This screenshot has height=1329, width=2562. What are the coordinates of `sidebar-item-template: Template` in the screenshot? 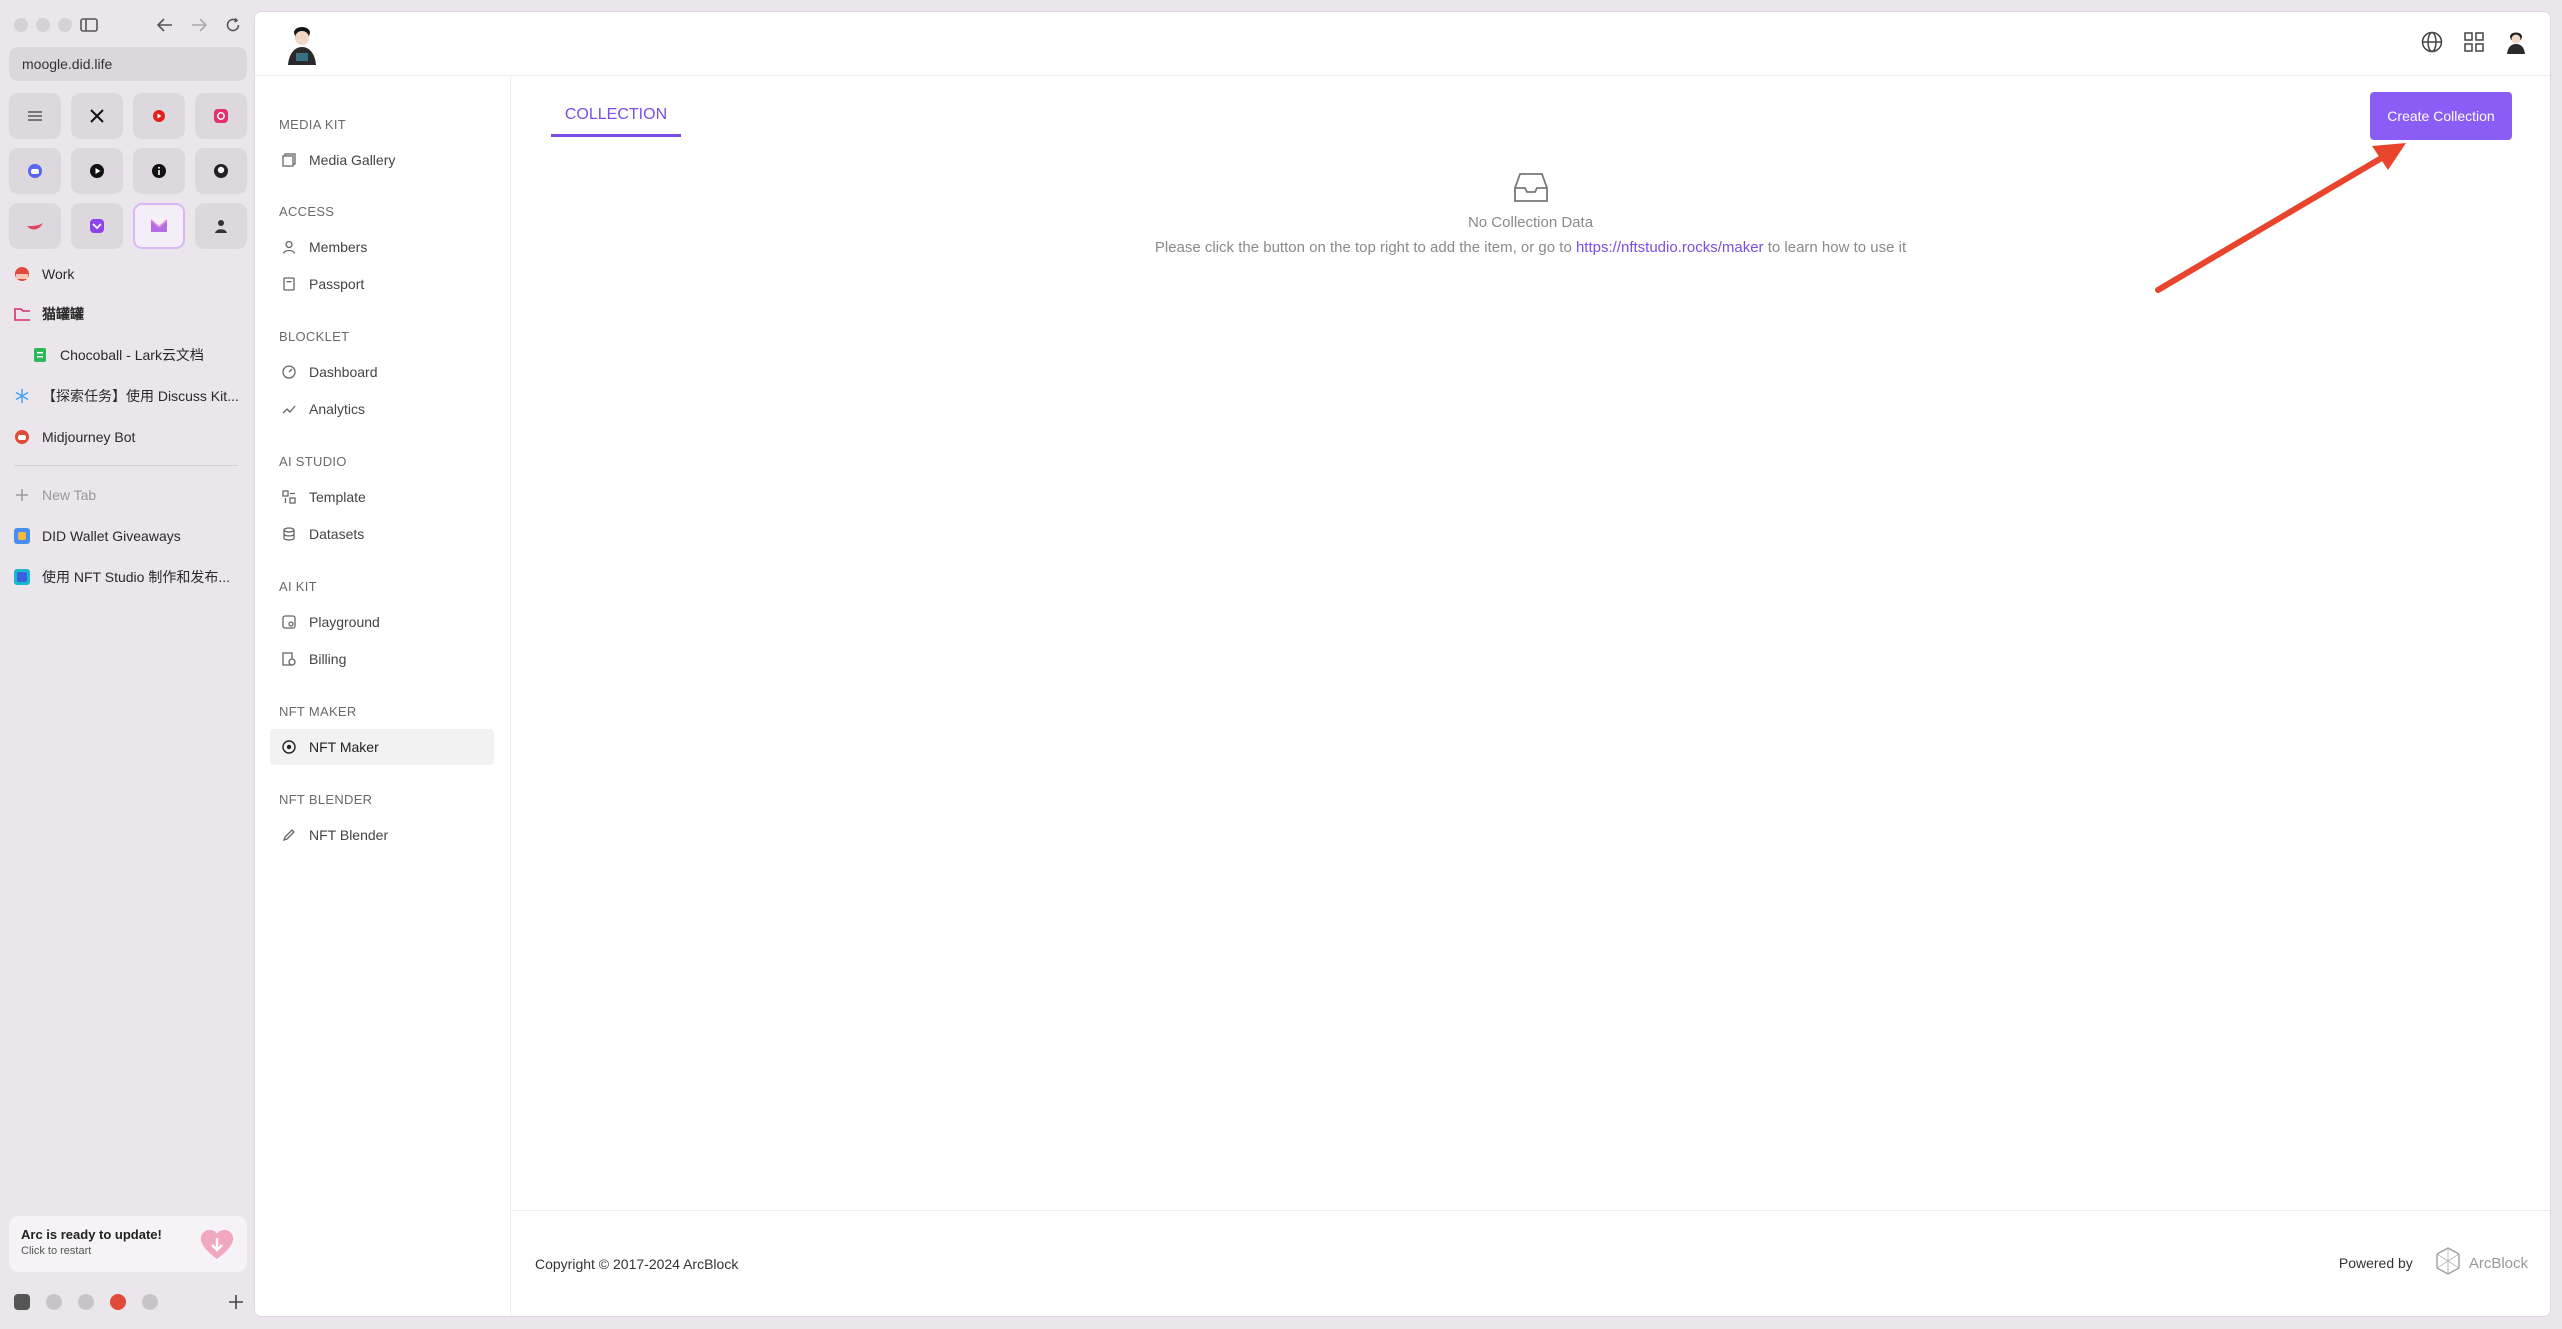 It's located at (382, 497).